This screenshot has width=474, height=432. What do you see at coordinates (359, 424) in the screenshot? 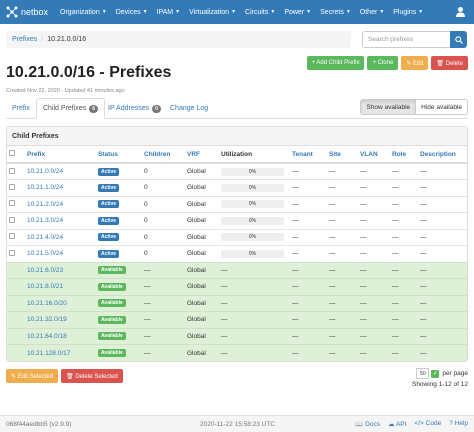
I see `book-icon: 📖` at bounding box center [359, 424].